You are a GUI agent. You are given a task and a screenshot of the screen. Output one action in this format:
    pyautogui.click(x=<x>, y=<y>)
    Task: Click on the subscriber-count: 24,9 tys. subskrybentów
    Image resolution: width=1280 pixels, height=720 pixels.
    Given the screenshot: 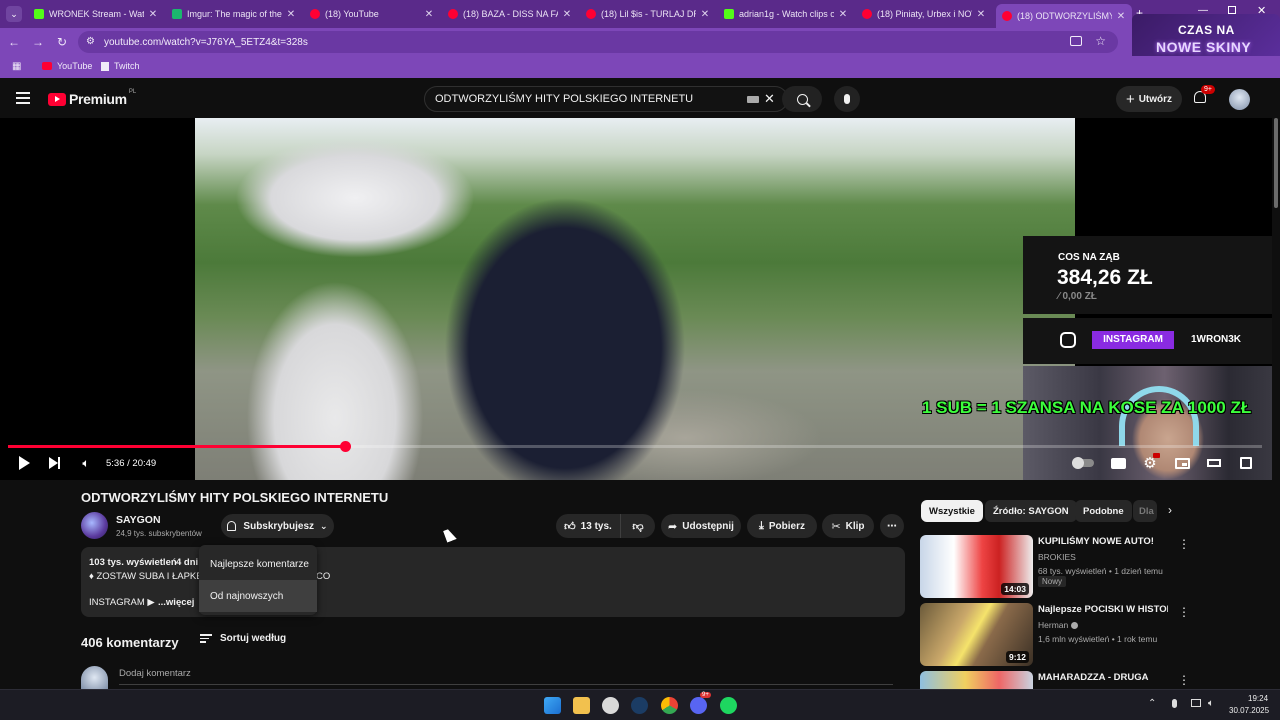 What is the action you would take?
    pyautogui.click(x=159, y=533)
    